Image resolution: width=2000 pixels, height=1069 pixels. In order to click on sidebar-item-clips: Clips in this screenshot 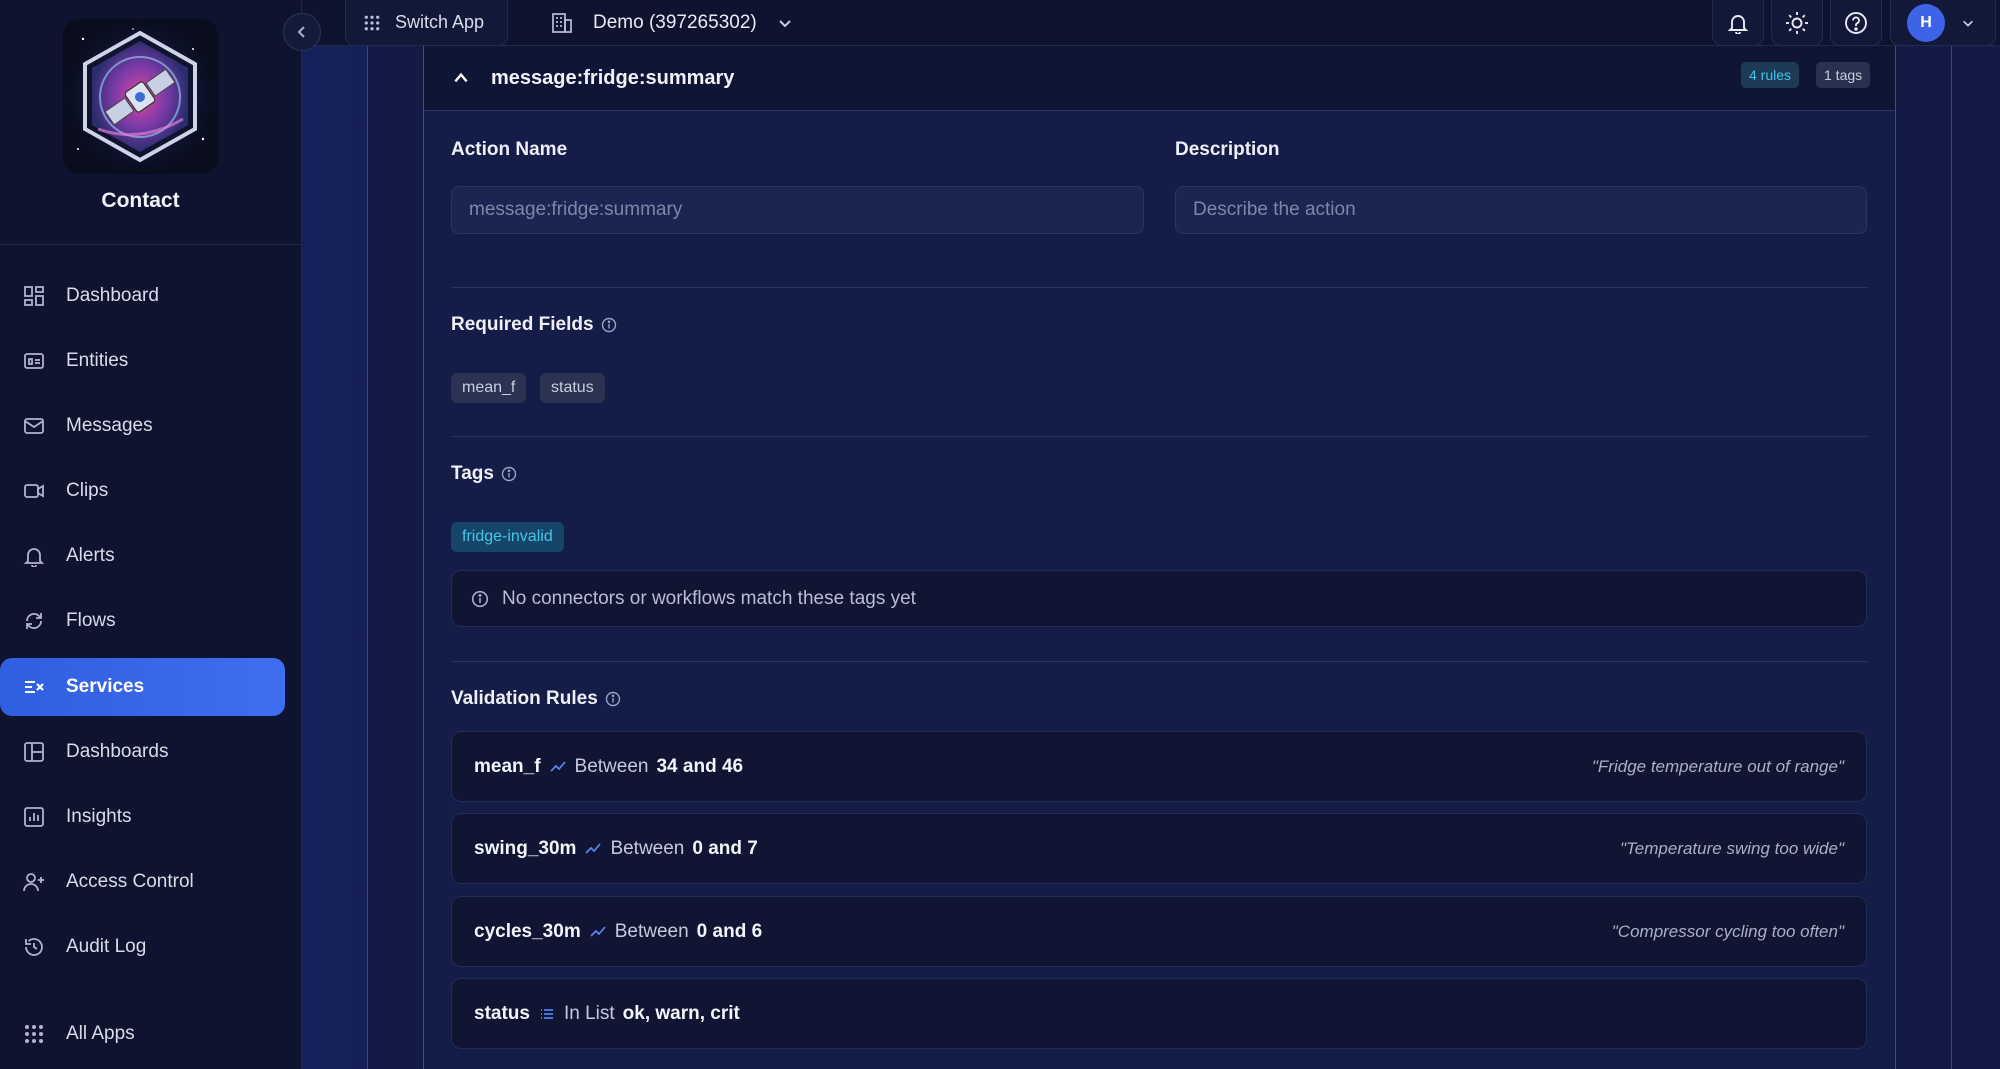, I will do `click(142, 491)`.